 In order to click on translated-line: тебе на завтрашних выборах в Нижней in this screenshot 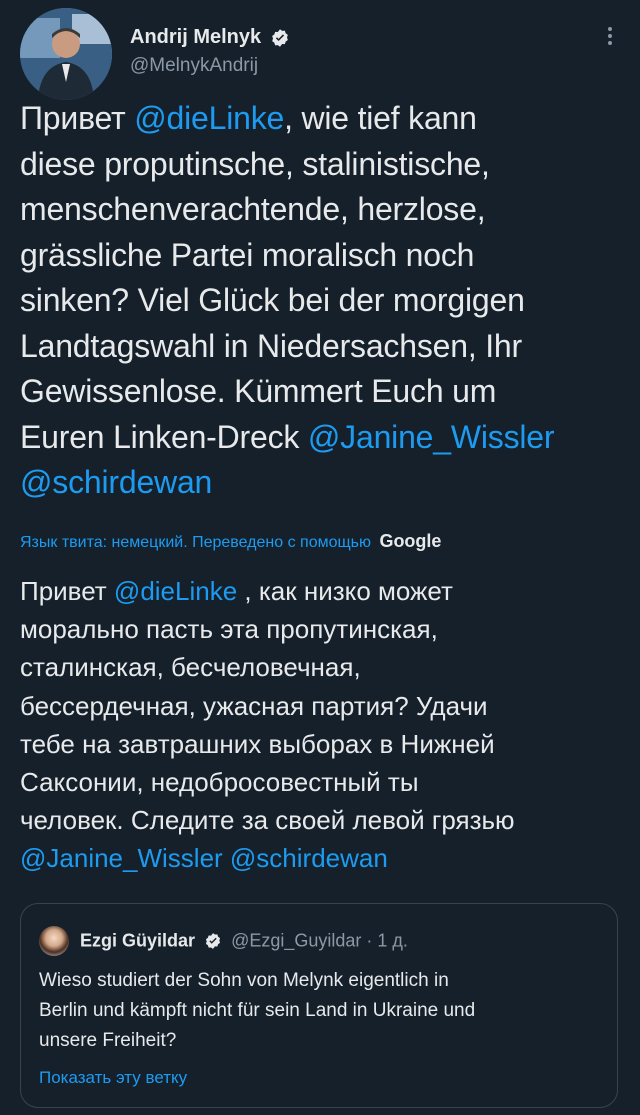, I will do `click(320, 744)`.